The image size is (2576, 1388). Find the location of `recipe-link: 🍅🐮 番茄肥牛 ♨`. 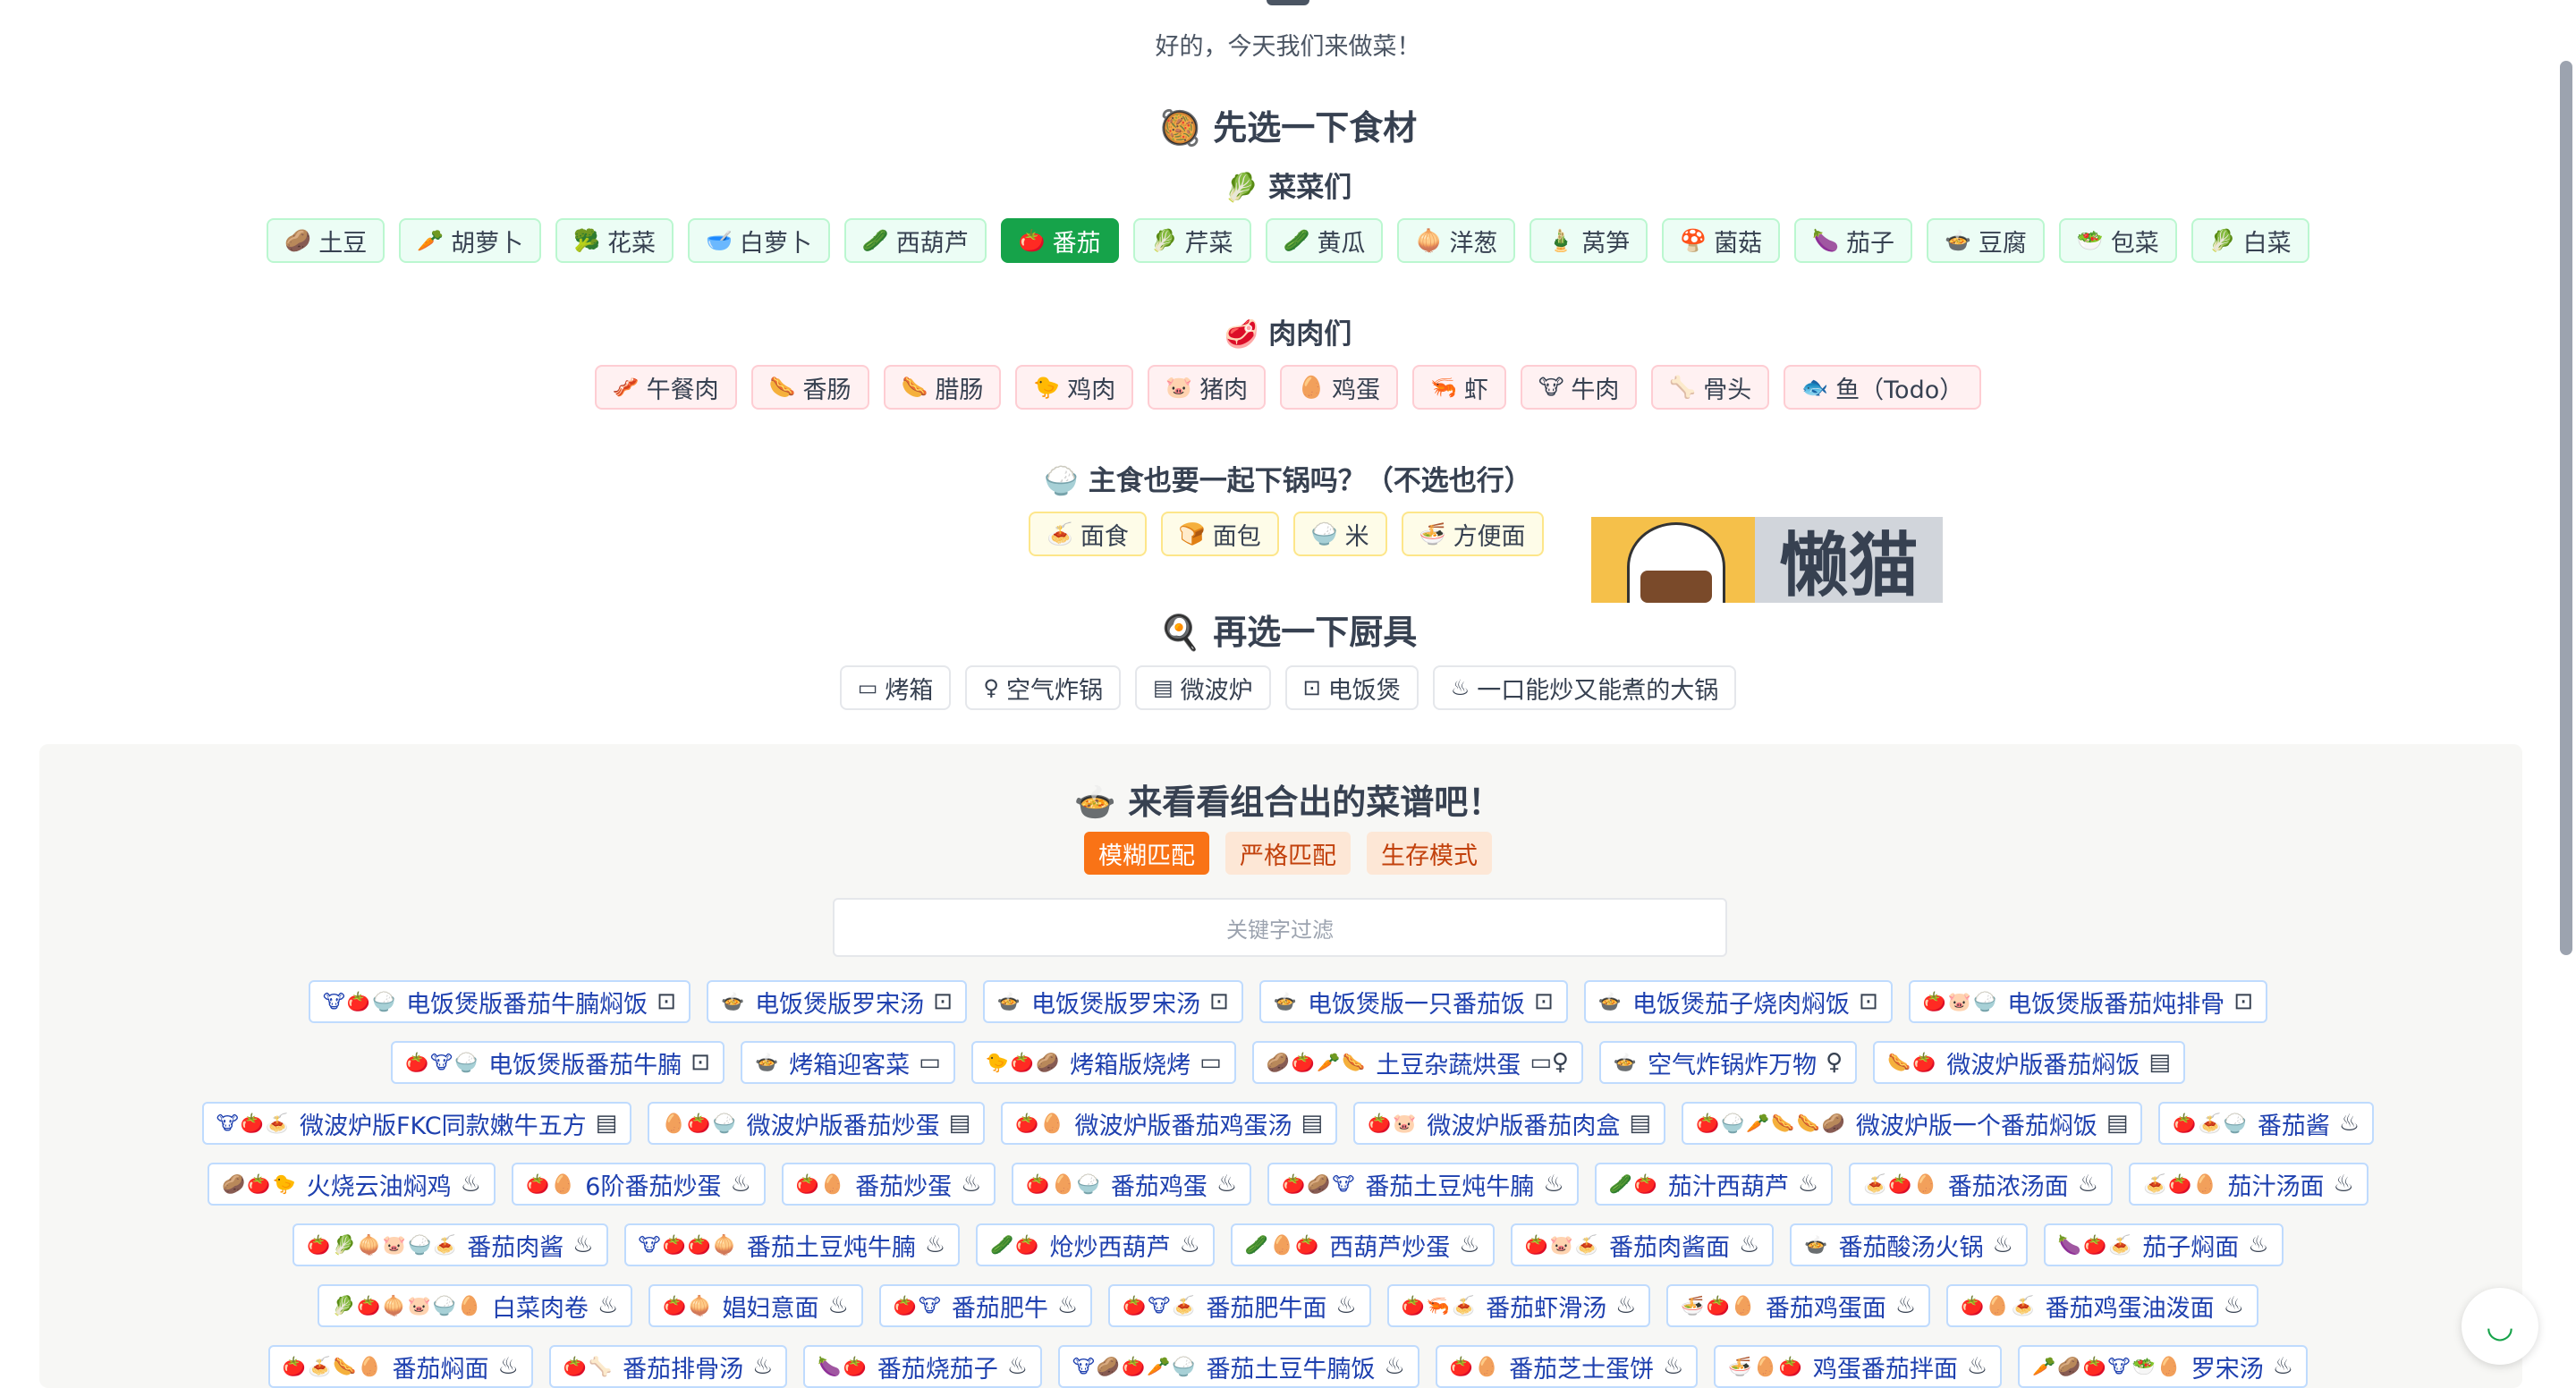

recipe-link: 🍅🐮 番茄肥牛 ♨ is located at coordinates (985, 1306).